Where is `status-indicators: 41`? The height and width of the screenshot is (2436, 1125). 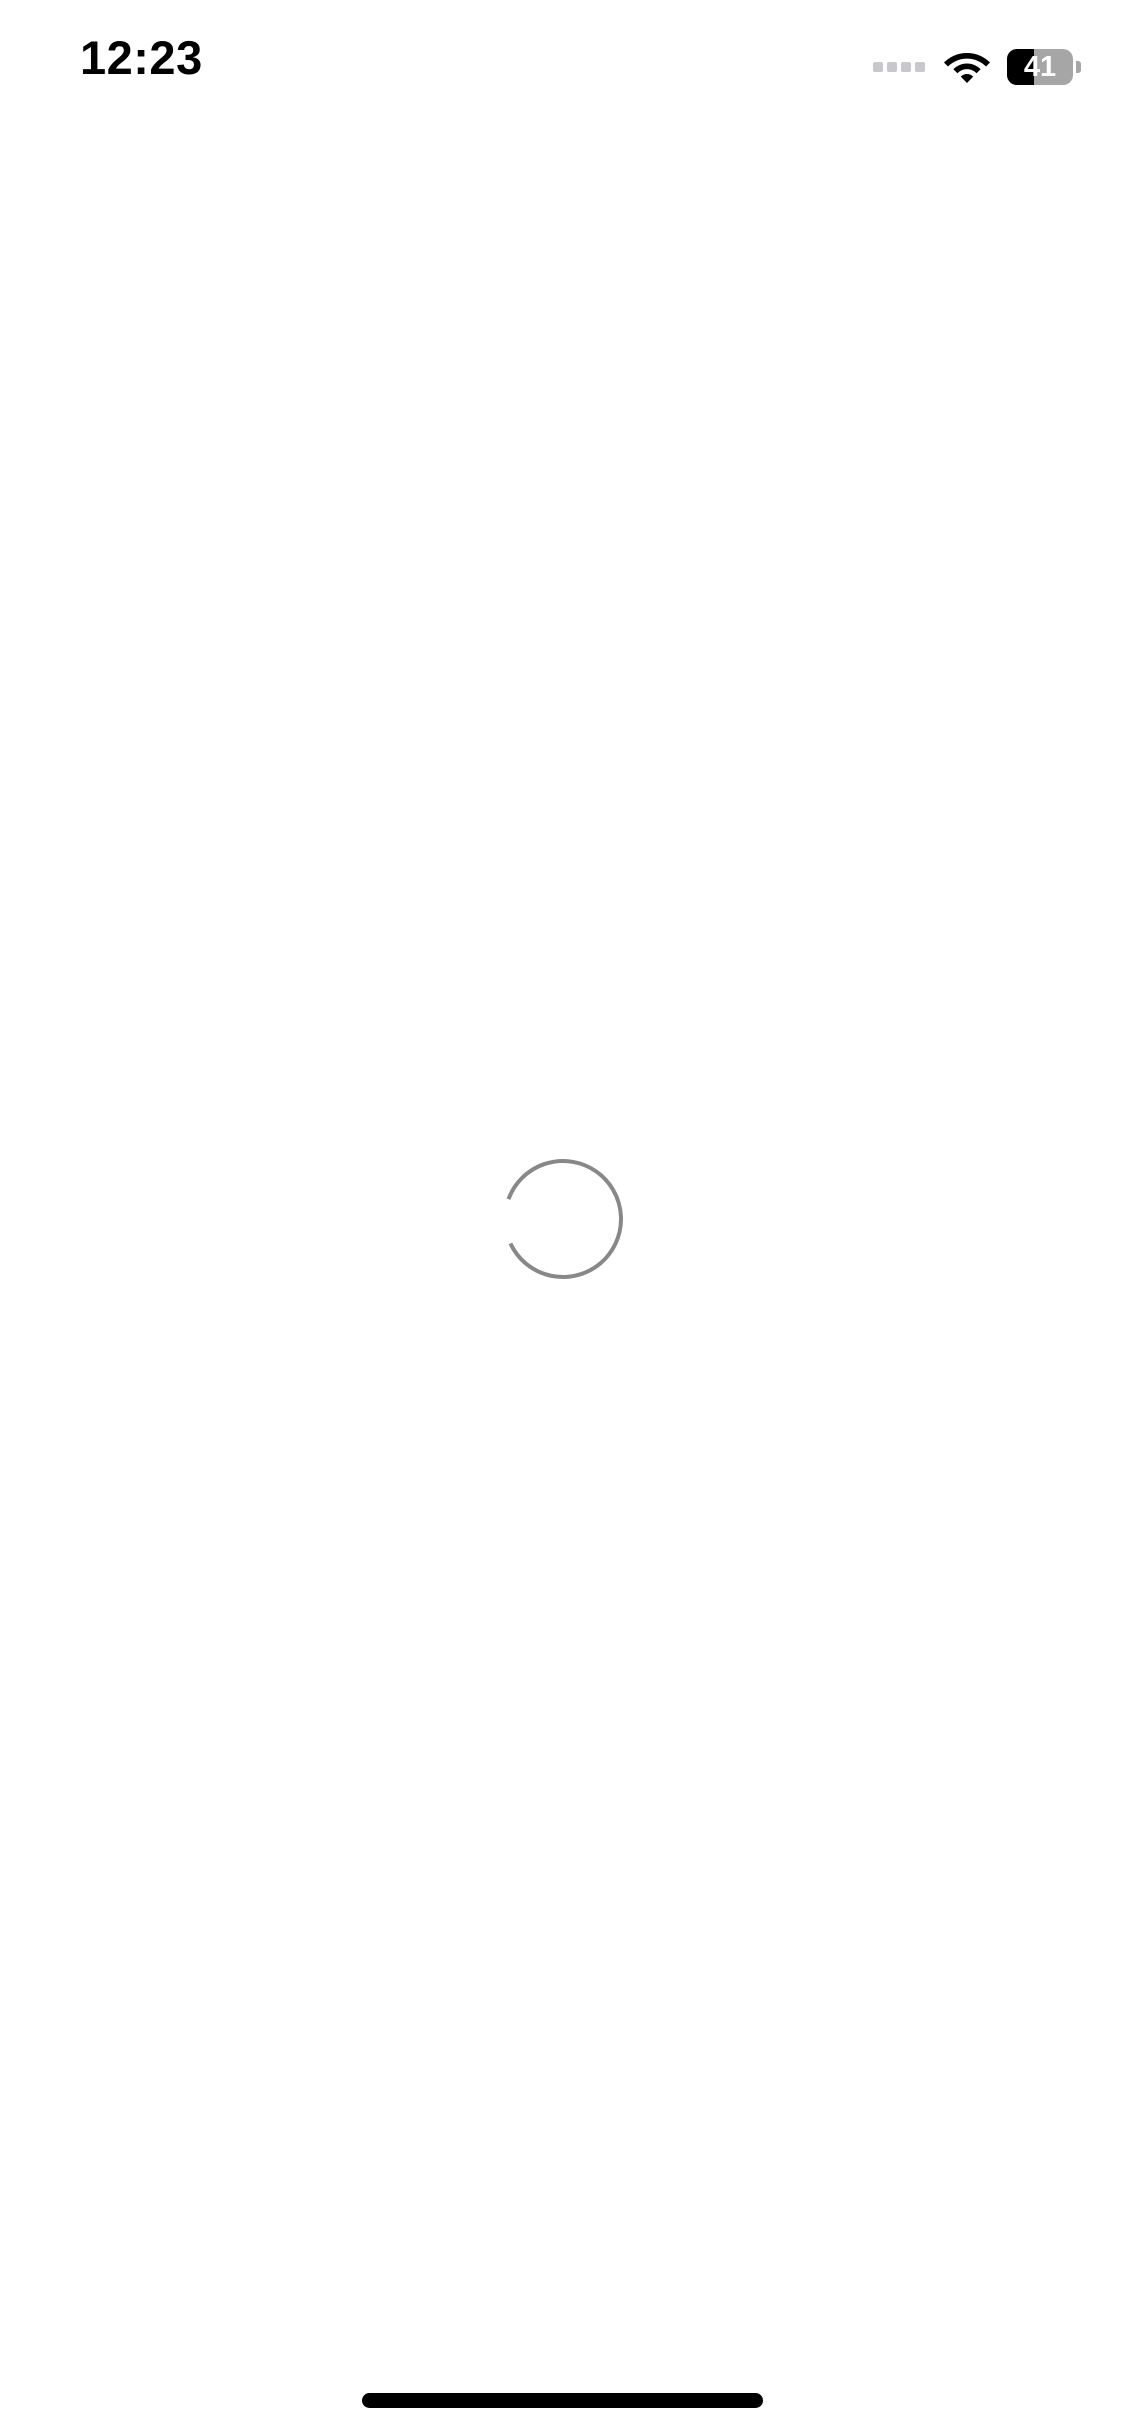
status-indicators: 41 is located at coordinates (979, 67).